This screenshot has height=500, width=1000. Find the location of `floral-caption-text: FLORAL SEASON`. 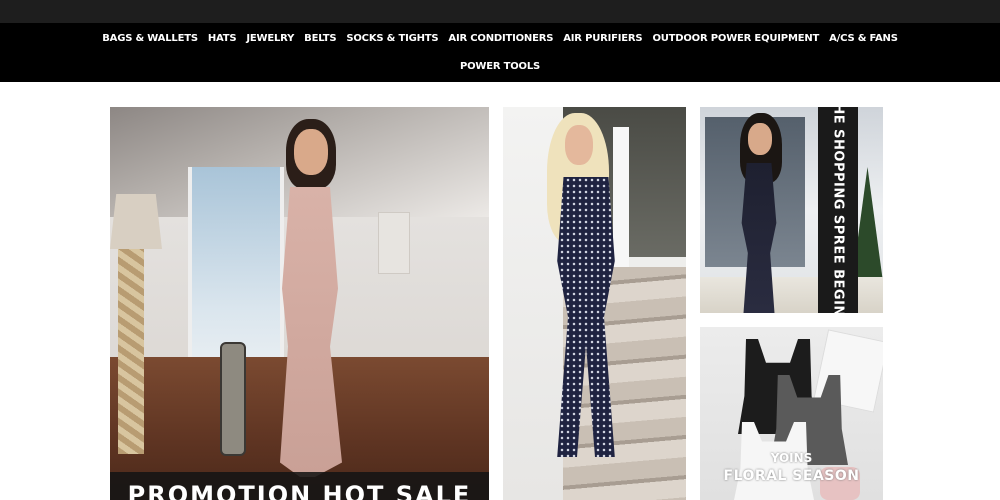

floral-caption-text: FLORAL SEASON is located at coordinates (791, 476).